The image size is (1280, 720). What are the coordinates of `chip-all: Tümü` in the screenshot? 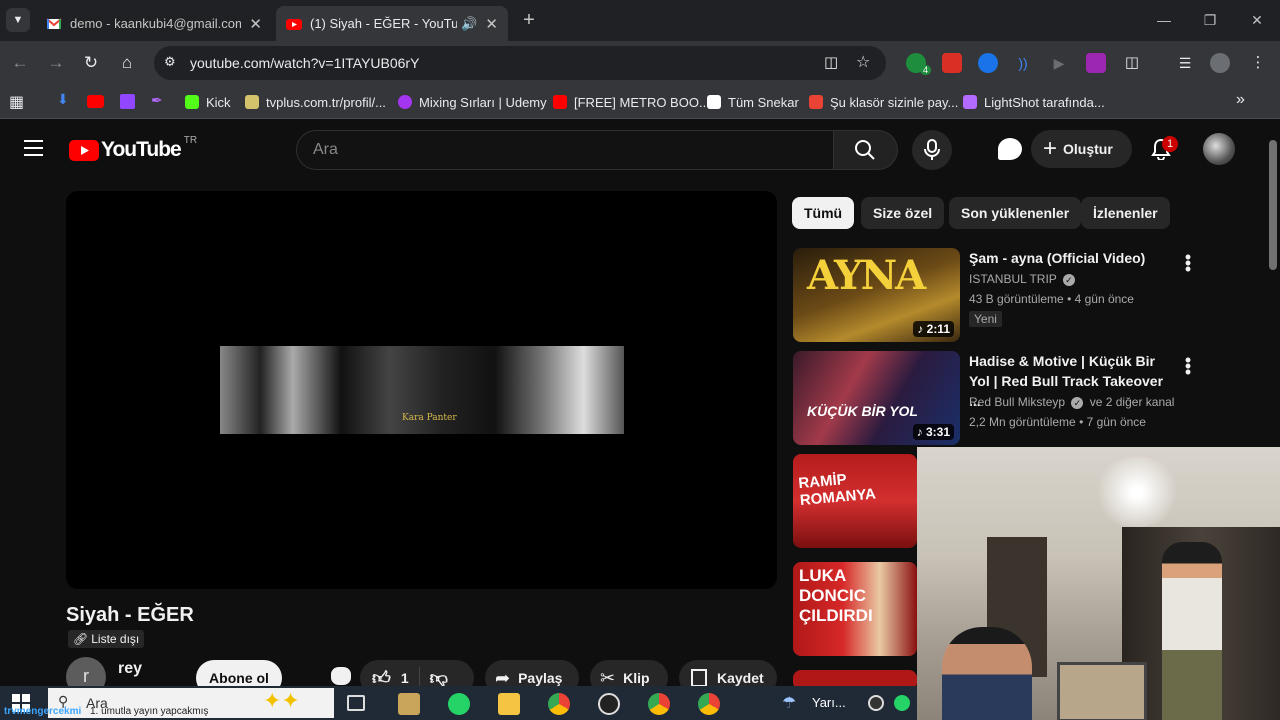 It's located at (823, 213).